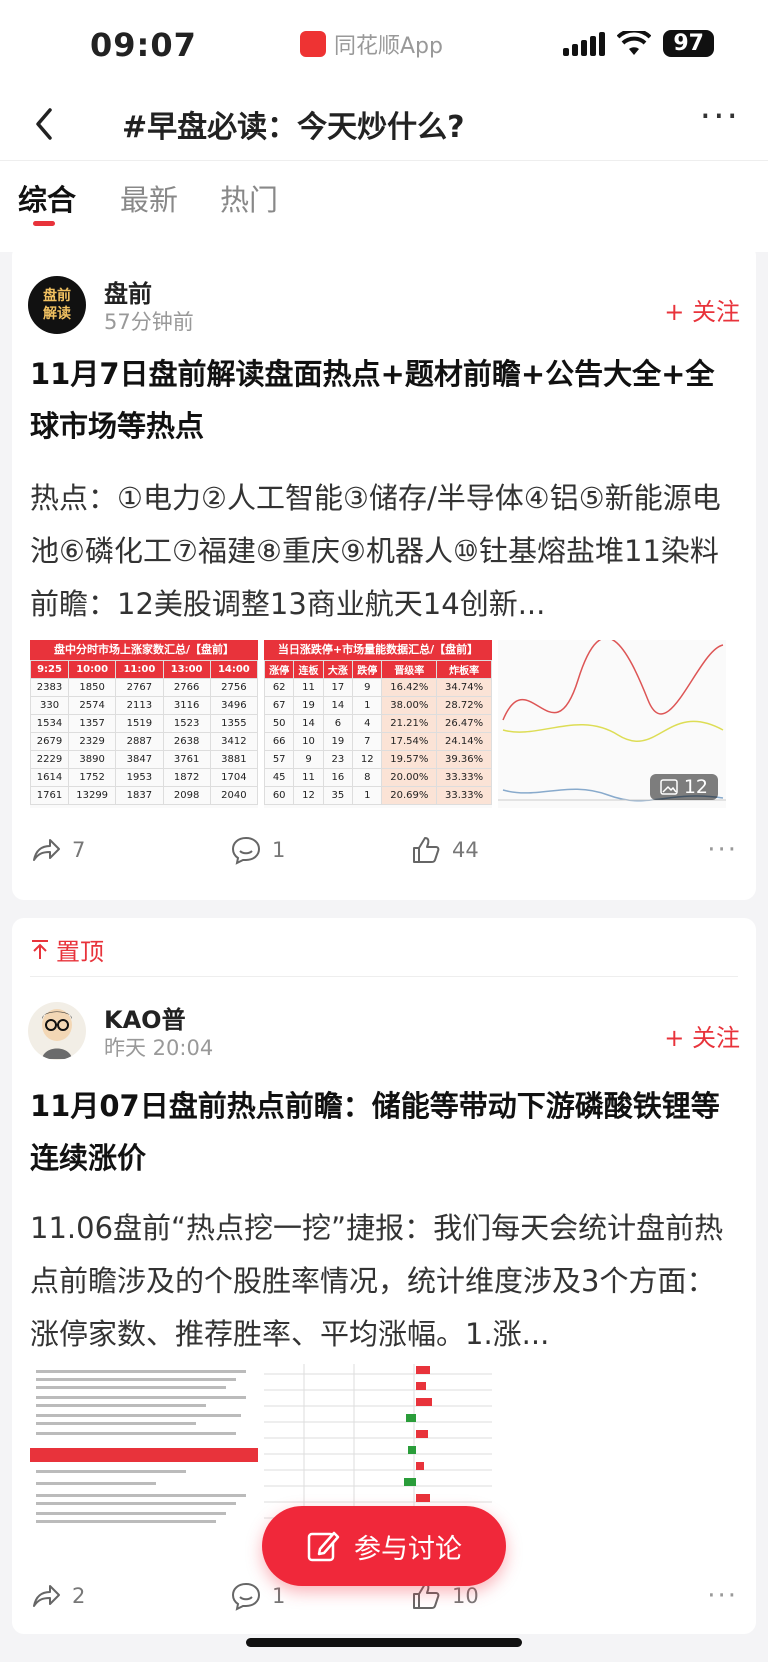 Image resolution: width=768 pixels, height=1662 pixels. I want to click on table-row: 57 9 23 12 19.57% 39.36%, so click(378, 759).